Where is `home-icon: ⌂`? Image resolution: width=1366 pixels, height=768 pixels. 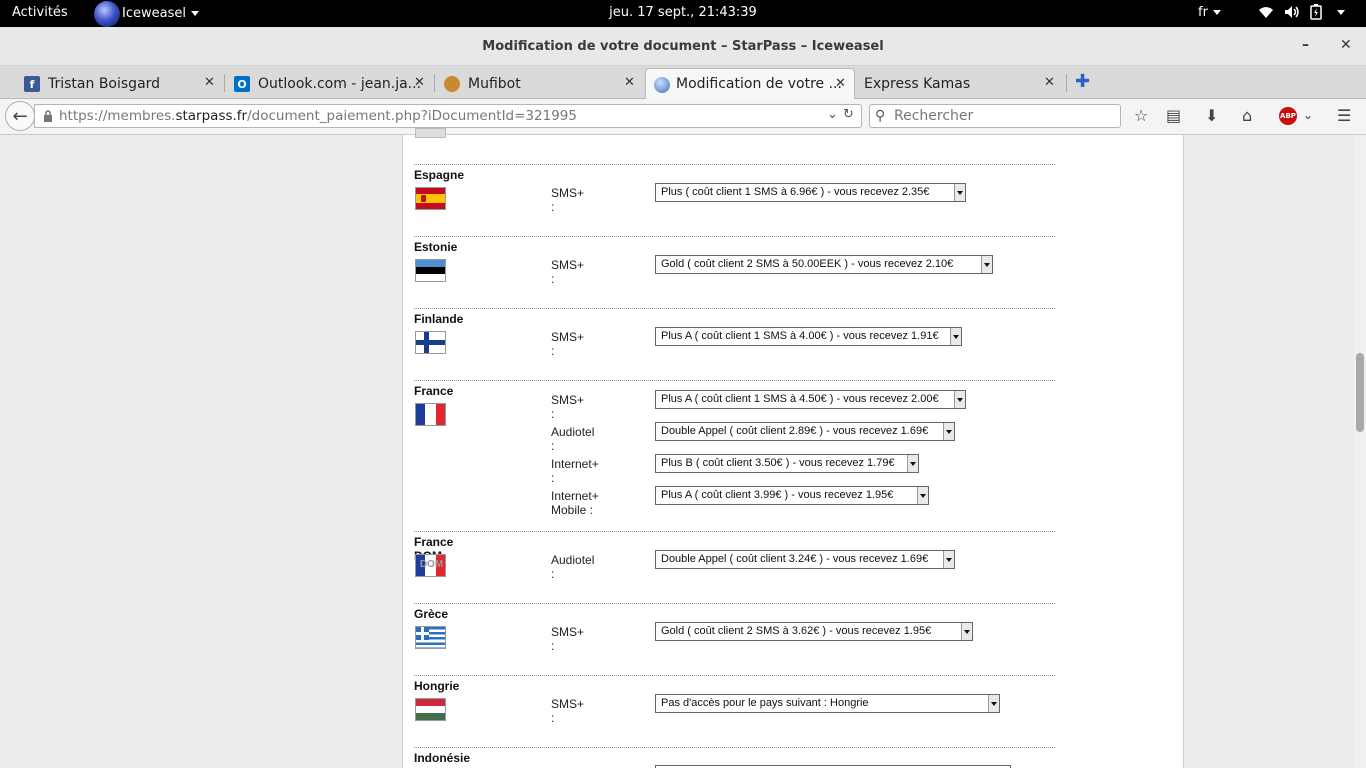 home-icon: ⌂ is located at coordinates (1247, 115).